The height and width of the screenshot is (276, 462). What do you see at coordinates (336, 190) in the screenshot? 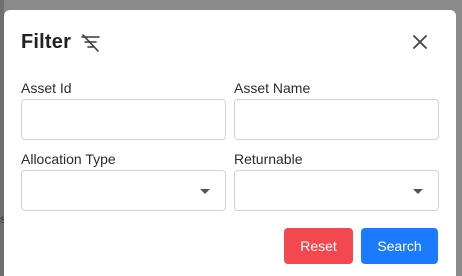
I see `returnable-select` at bounding box center [336, 190].